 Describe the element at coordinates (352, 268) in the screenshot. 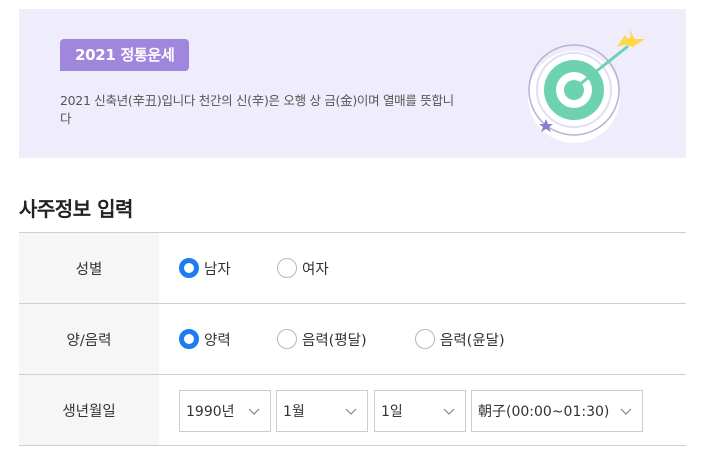

I see `gender-row: 성별 남자 여자` at that location.